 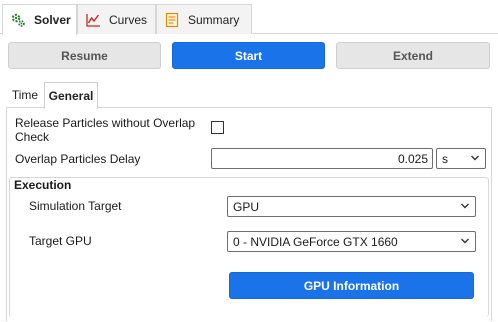 I want to click on tab-summary-label: Summary, so click(x=214, y=19).